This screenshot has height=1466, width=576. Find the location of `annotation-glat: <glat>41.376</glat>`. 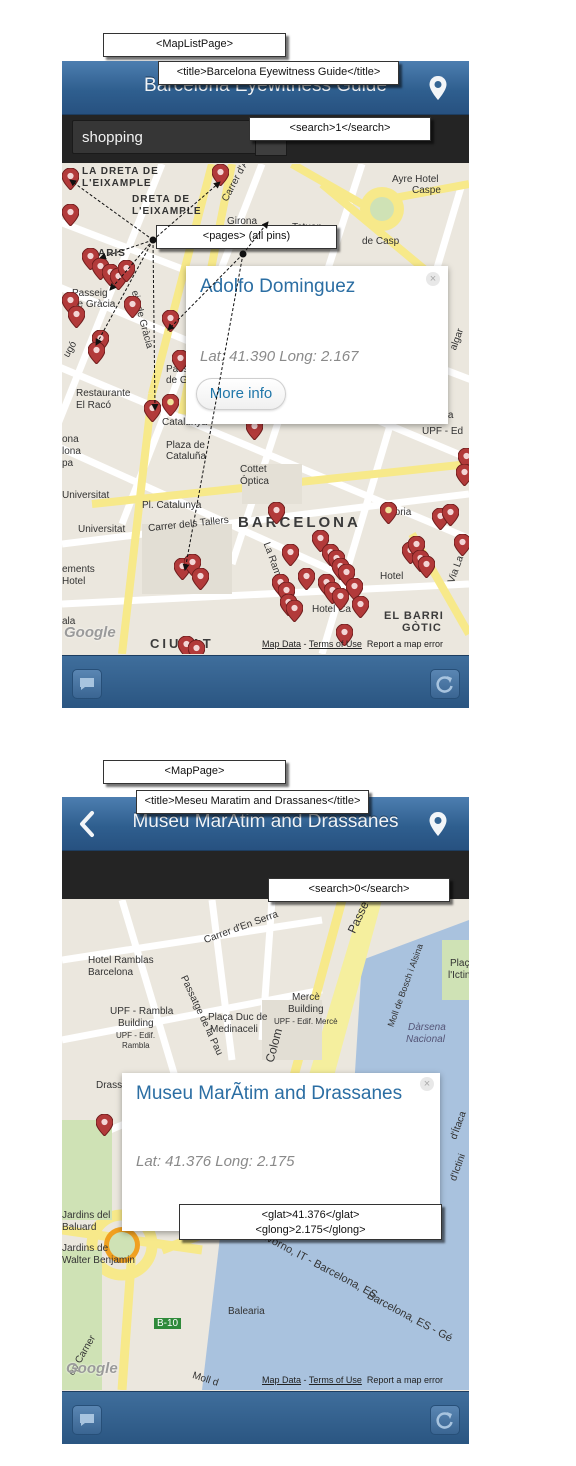

annotation-glat: <glat>41.376</glat> is located at coordinates (310, 1215).